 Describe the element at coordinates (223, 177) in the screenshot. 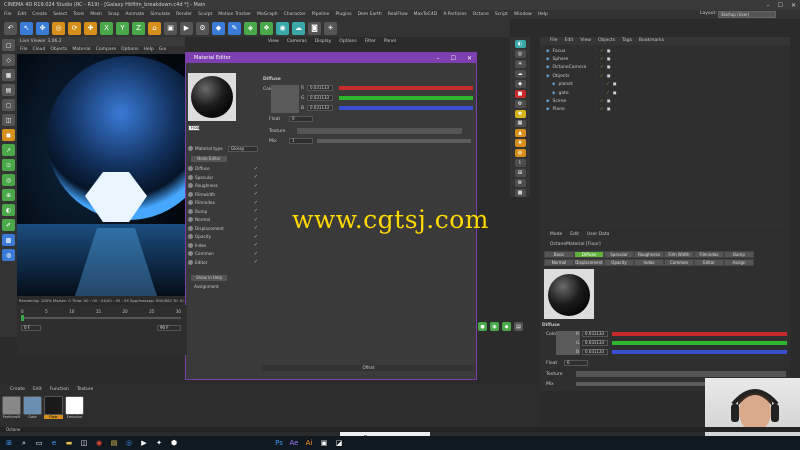

I see `channel-specular: Specular ✓` at that location.